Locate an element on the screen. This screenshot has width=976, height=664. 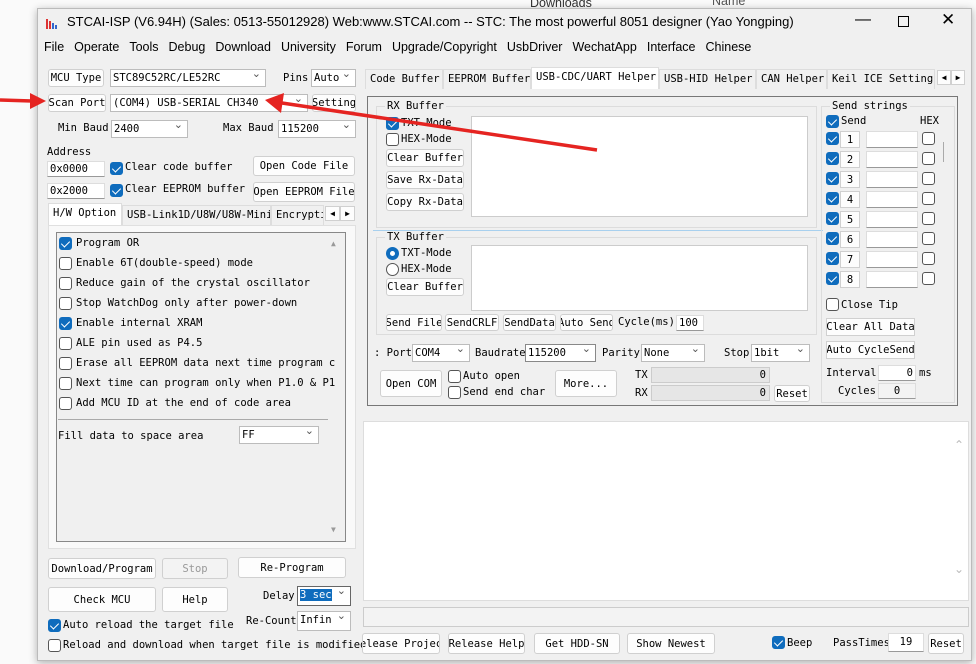
annotation-arrow-scan-port is located at coordinates (23, 101).